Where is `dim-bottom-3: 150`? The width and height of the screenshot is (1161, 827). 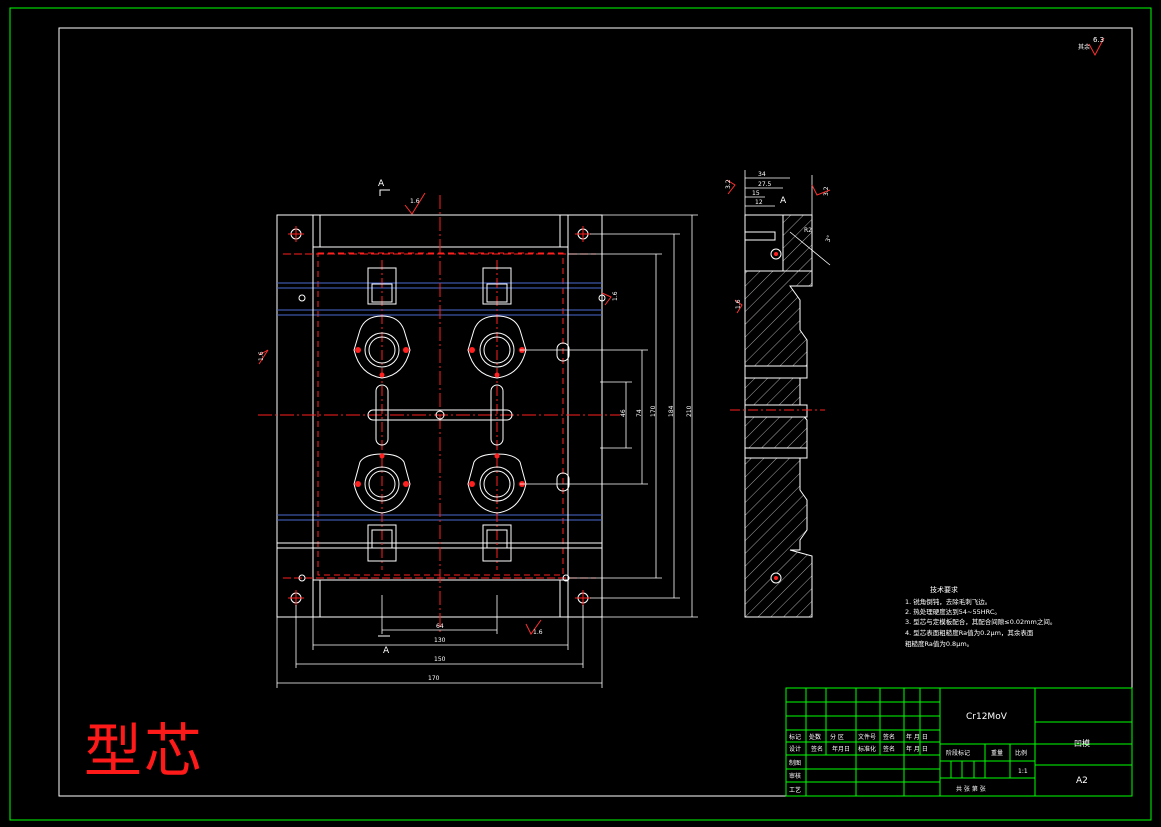
dim-bottom-3: 150 is located at coordinates (440, 659).